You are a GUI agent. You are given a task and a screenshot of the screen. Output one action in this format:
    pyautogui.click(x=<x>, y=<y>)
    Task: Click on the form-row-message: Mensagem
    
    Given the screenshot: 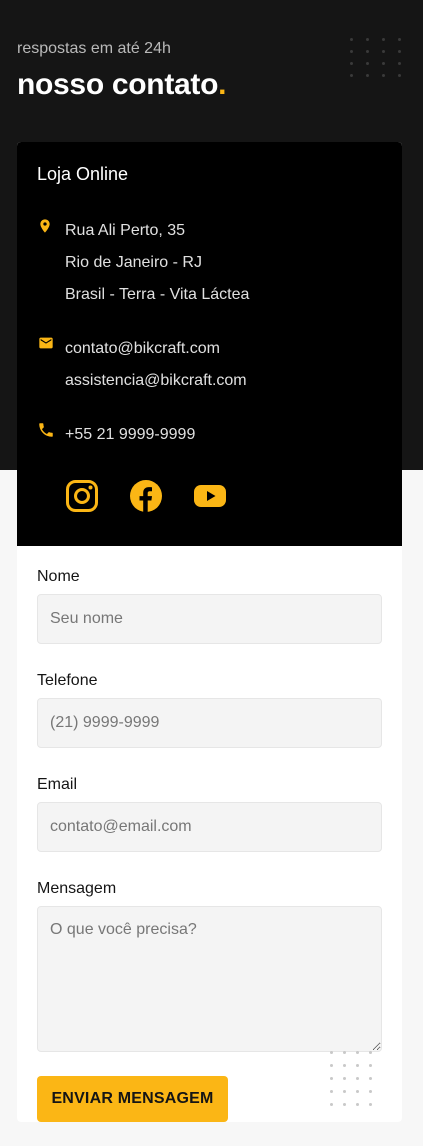 What is the action you would take?
    pyautogui.click(x=209, y=966)
    